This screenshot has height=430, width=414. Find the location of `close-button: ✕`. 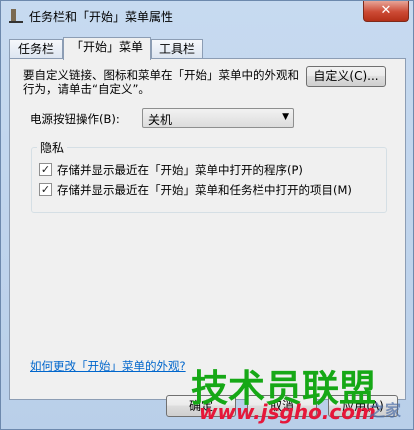

close-button: ✕ is located at coordinates (386, 11).